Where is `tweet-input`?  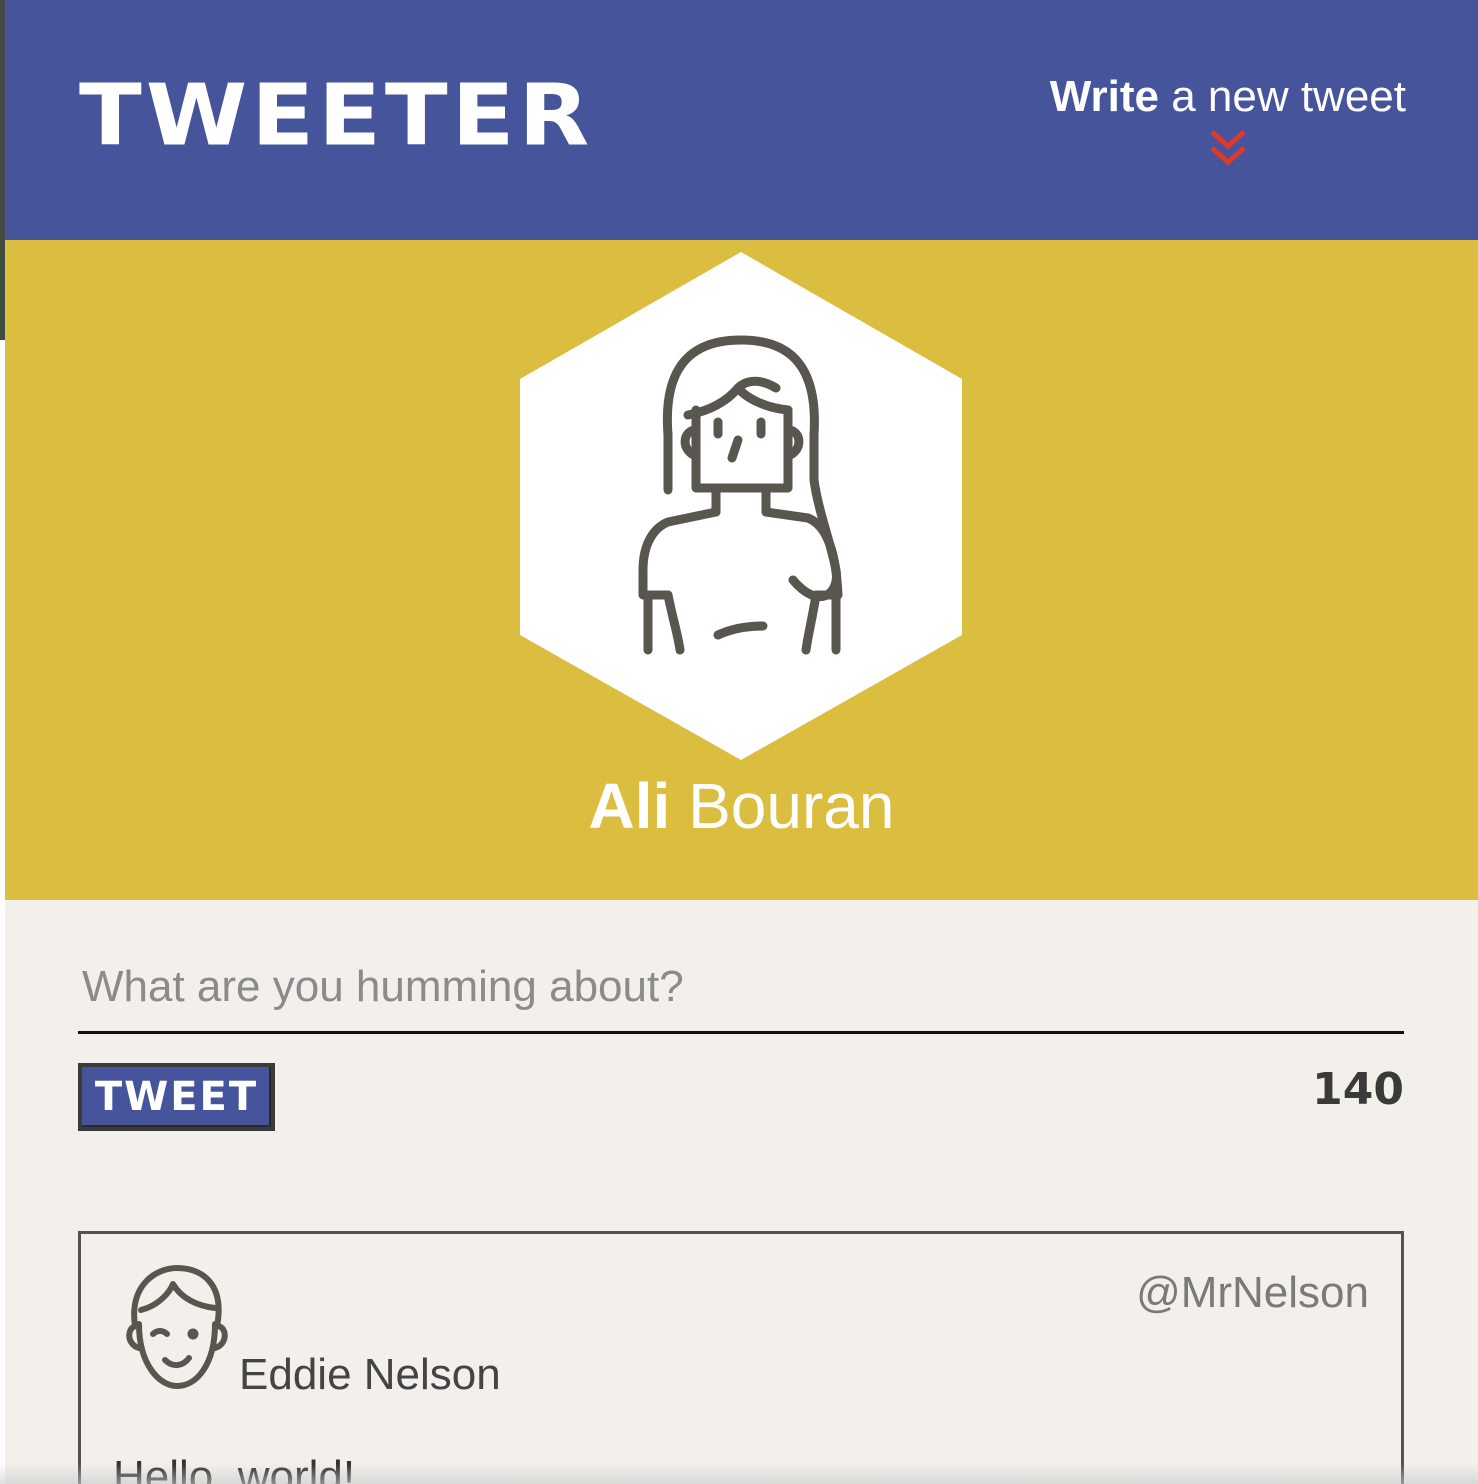 tweet-input is located at coordinates (741, 988).